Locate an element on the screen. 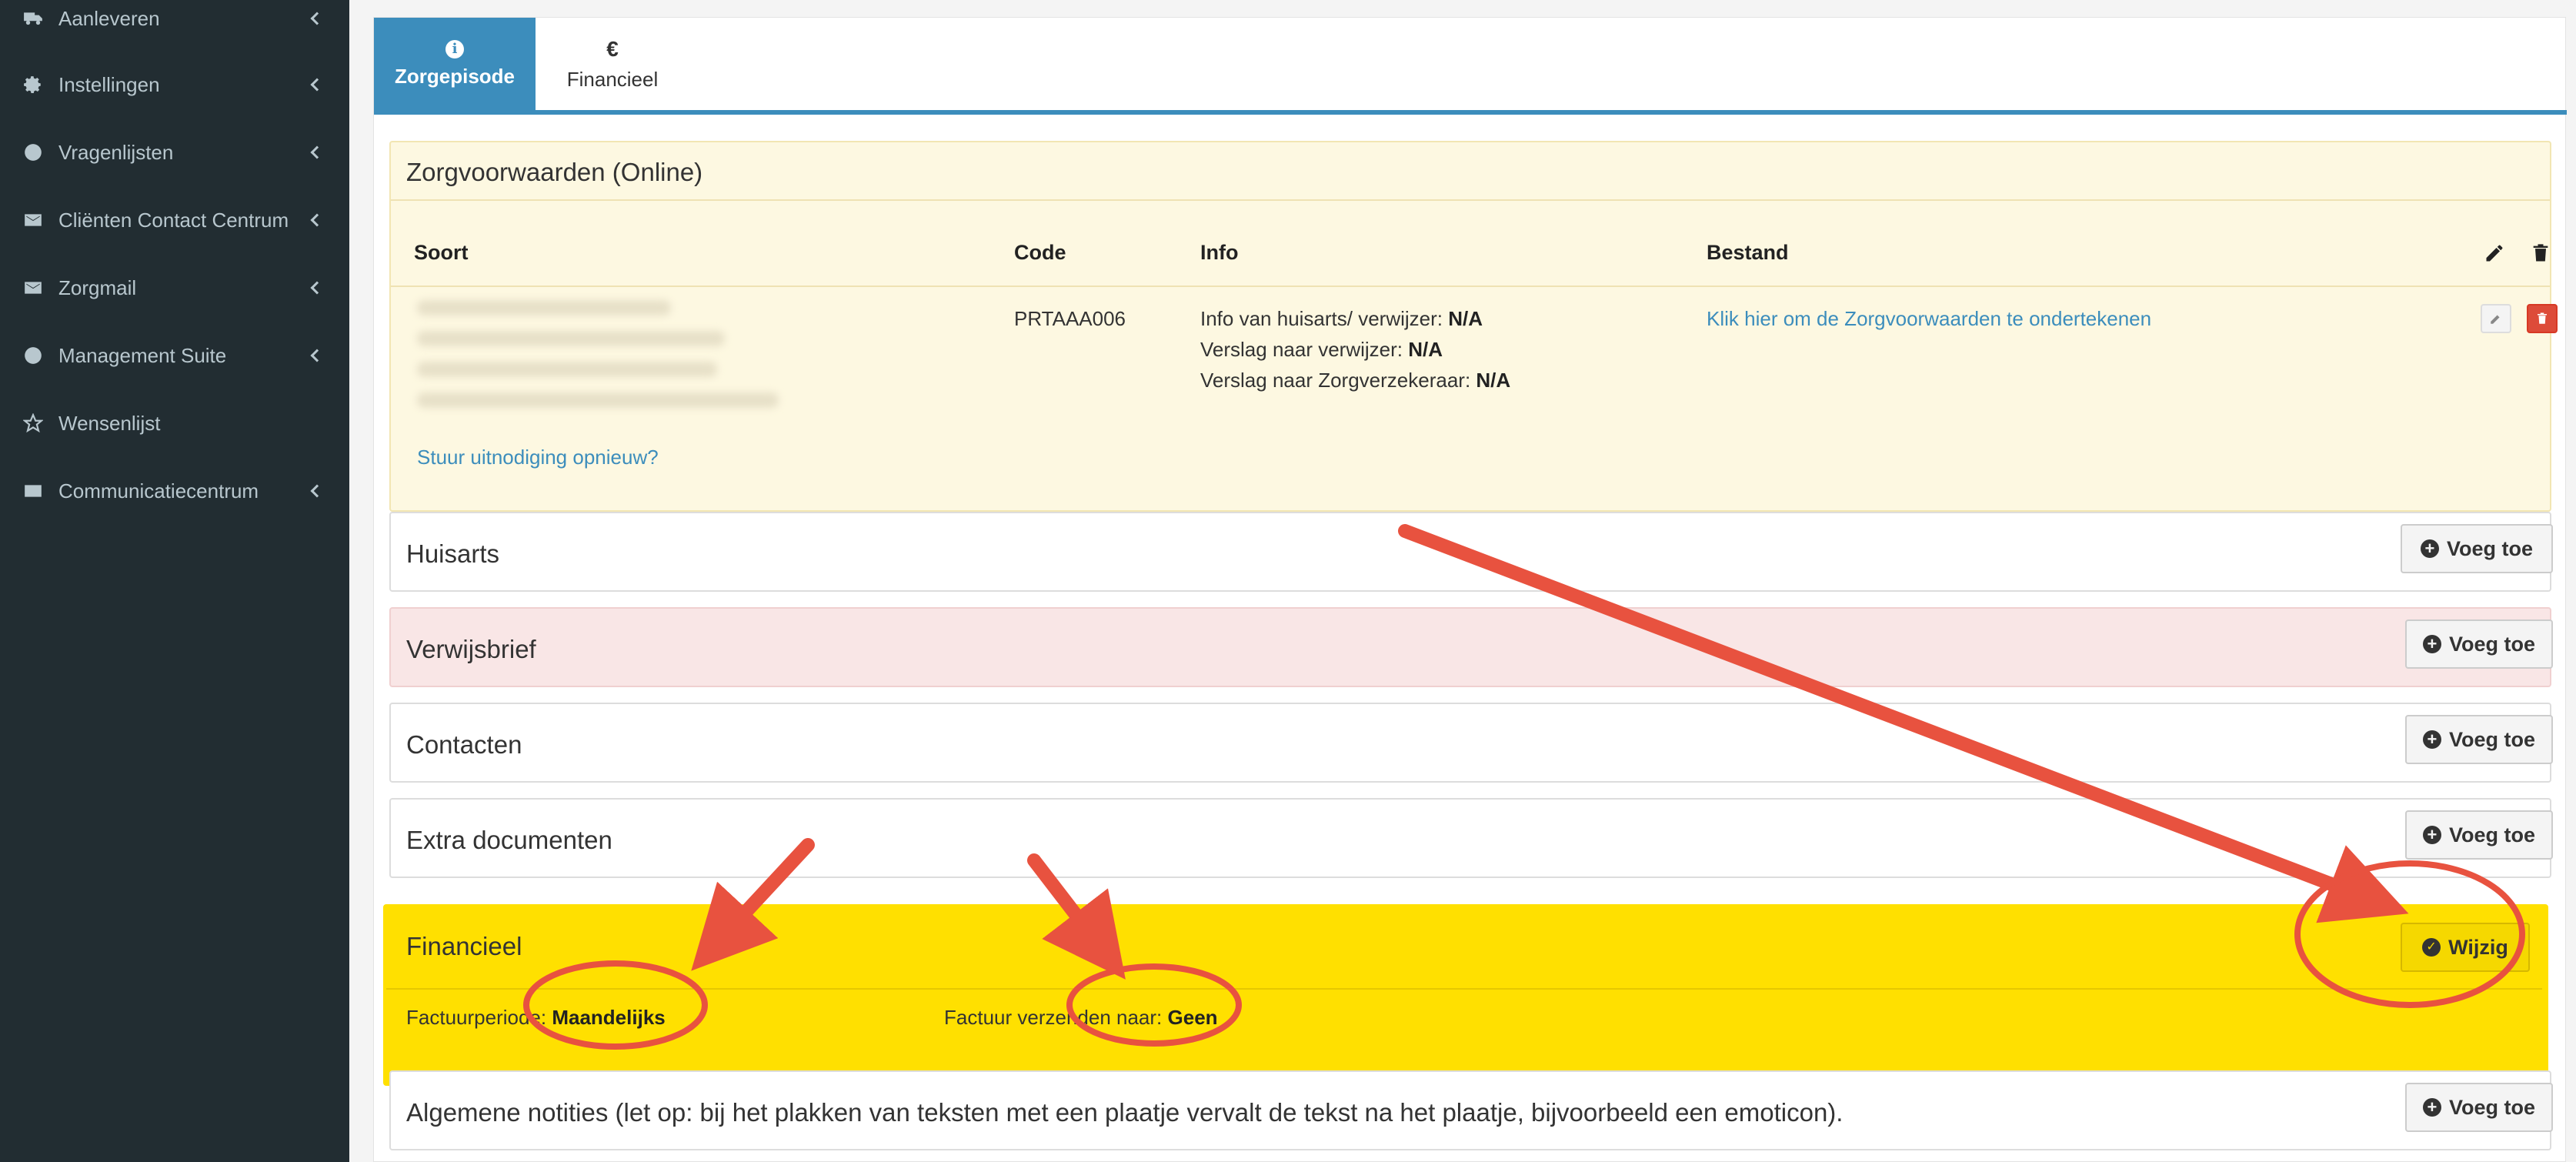  sidebar-item-wensenlijst: Wensenlijst is located at coordinates (174, 423).